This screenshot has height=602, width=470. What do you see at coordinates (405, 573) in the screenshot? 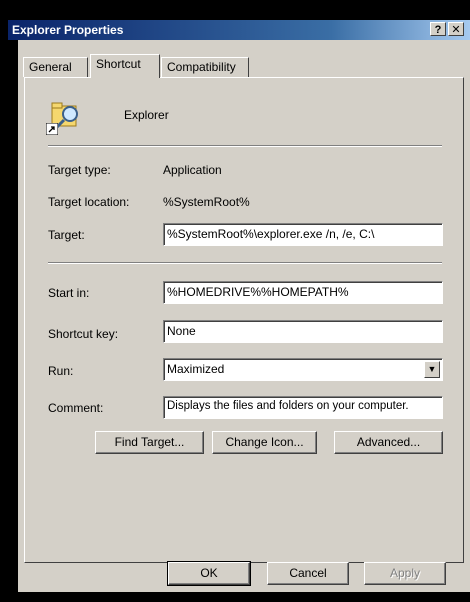
I see `apply-button: Apply` at bounding box center [405, 573].